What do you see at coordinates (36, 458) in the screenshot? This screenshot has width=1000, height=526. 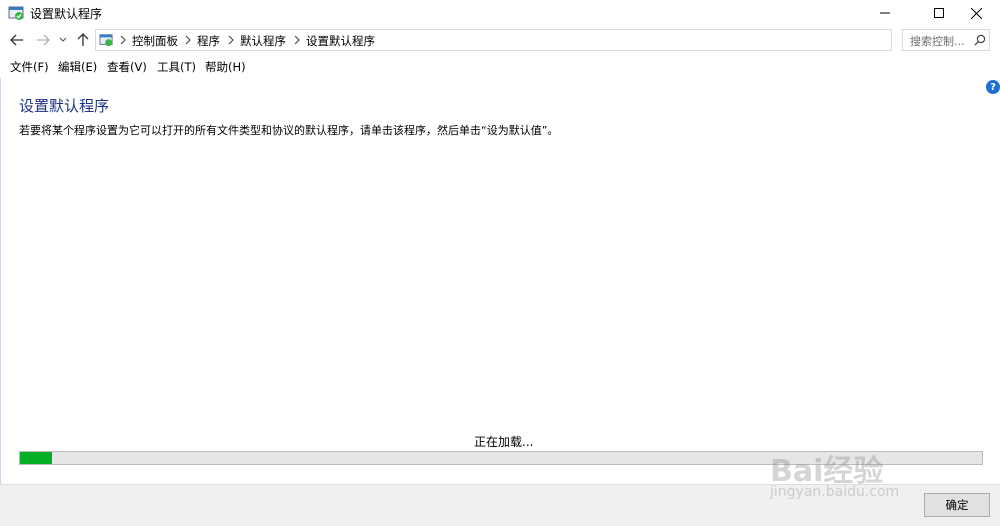 I see `progress-fill` at bounding box center [36, 458].